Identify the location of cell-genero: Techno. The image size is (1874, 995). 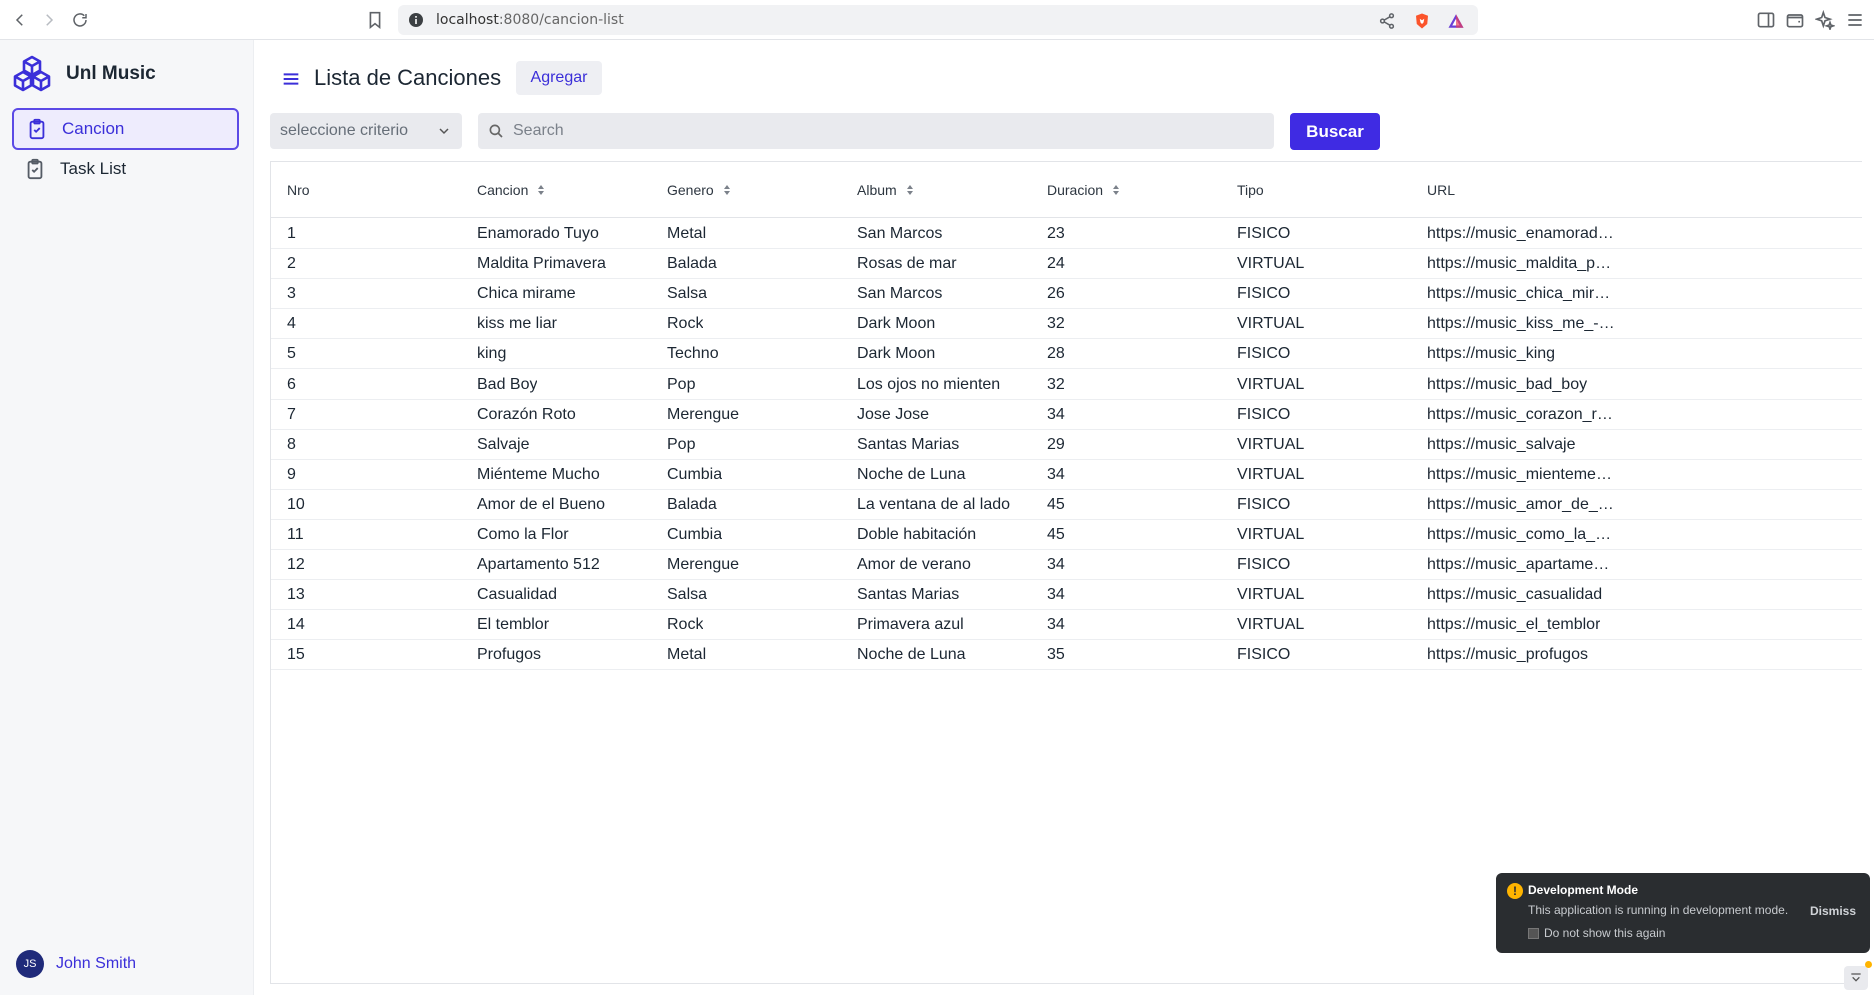
(693, 354).